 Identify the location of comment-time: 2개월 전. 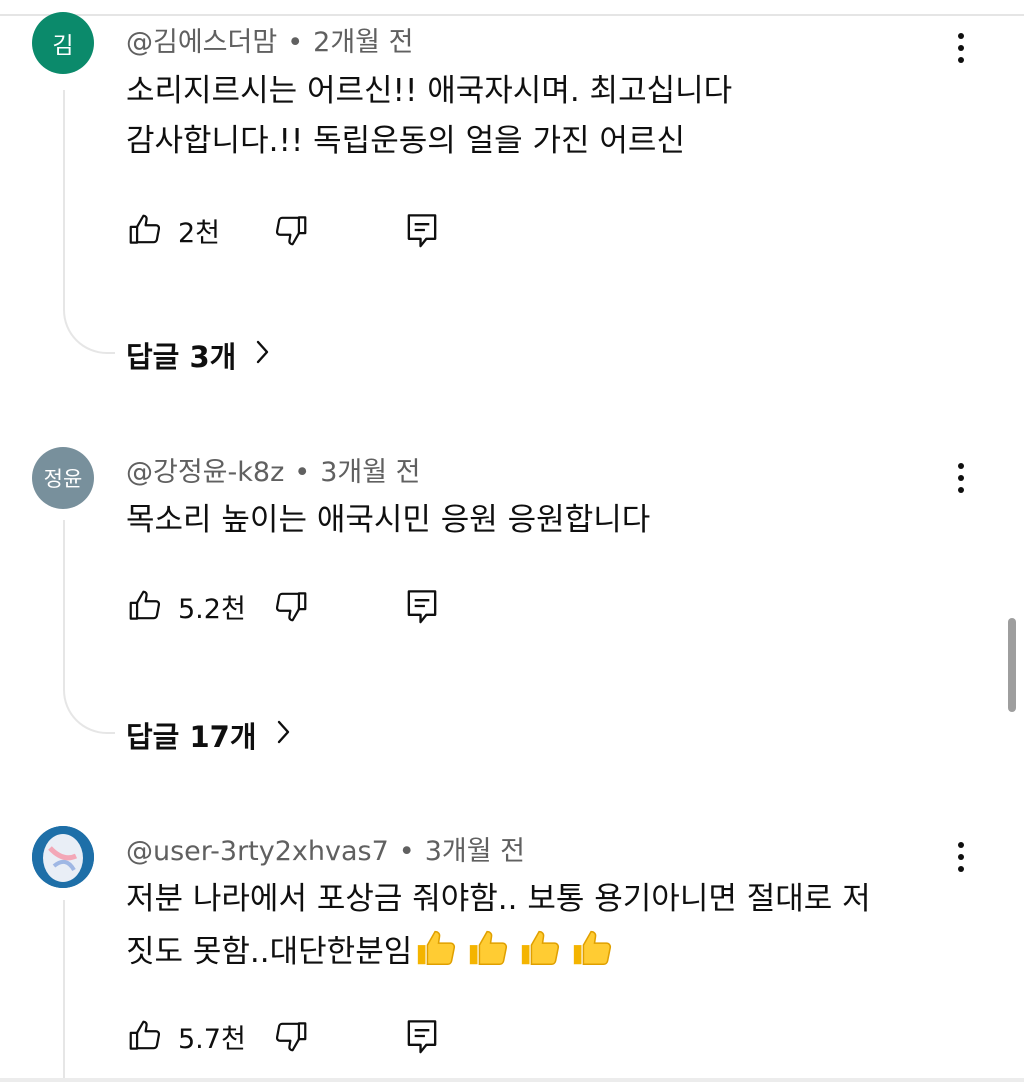
(363, 42).